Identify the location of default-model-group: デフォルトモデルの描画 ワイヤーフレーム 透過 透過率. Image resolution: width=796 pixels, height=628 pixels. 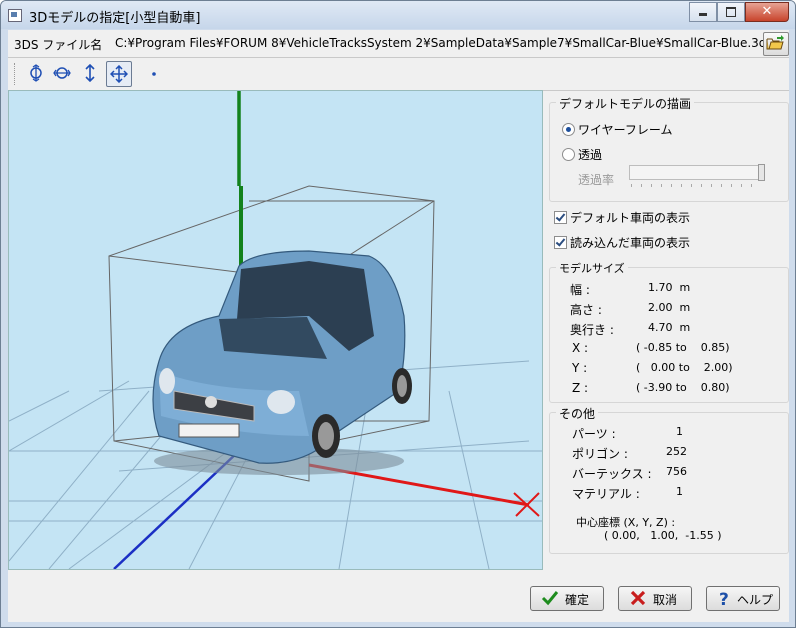
(669, 148).